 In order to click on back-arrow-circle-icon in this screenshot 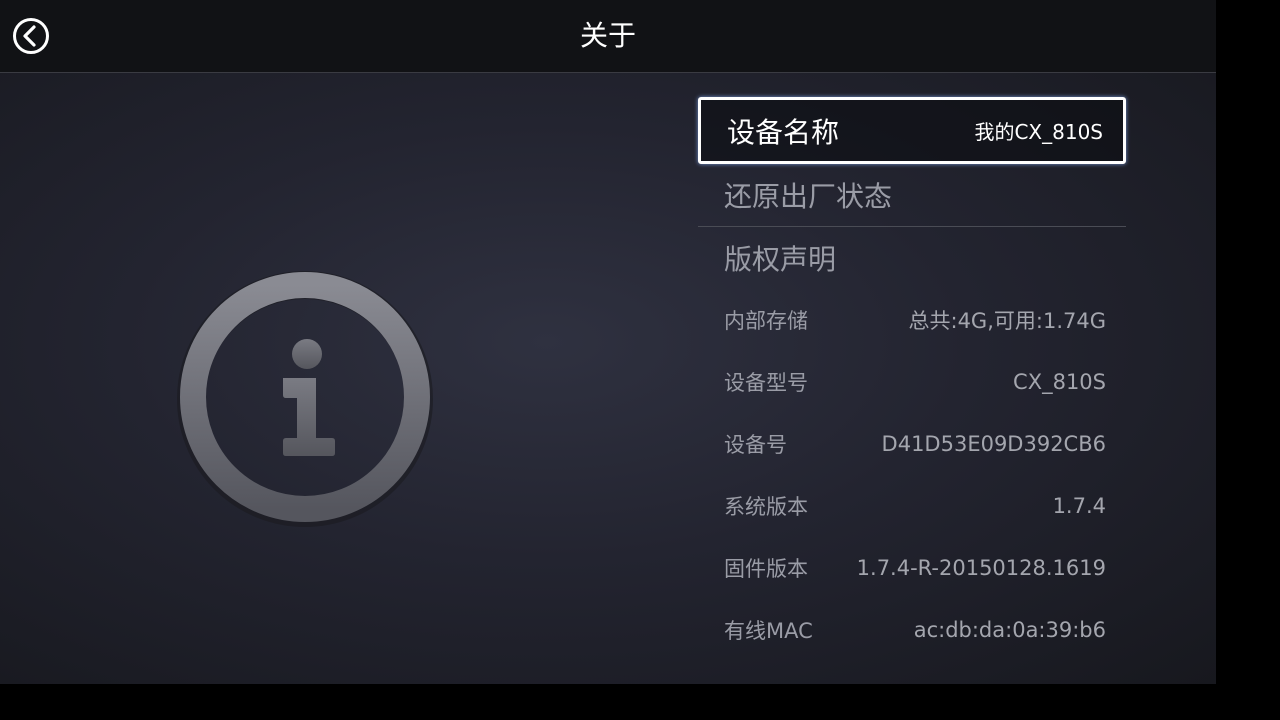, I will do `click(31, 36)`.